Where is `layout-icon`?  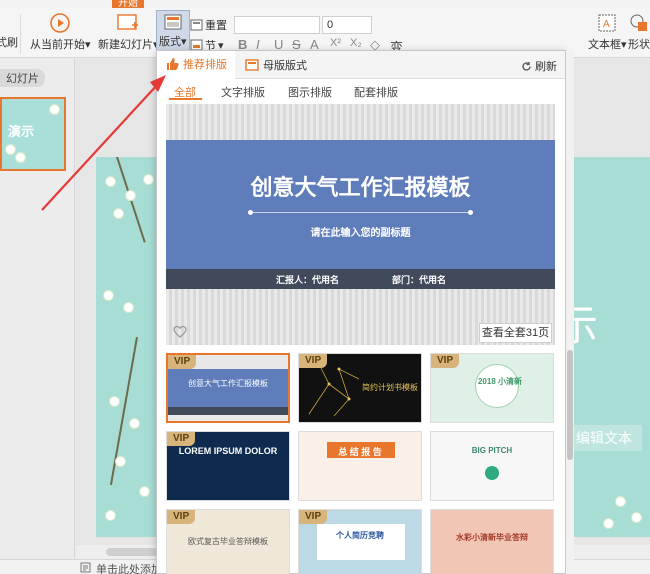 layout-icon is located at coordinates (173, 22).